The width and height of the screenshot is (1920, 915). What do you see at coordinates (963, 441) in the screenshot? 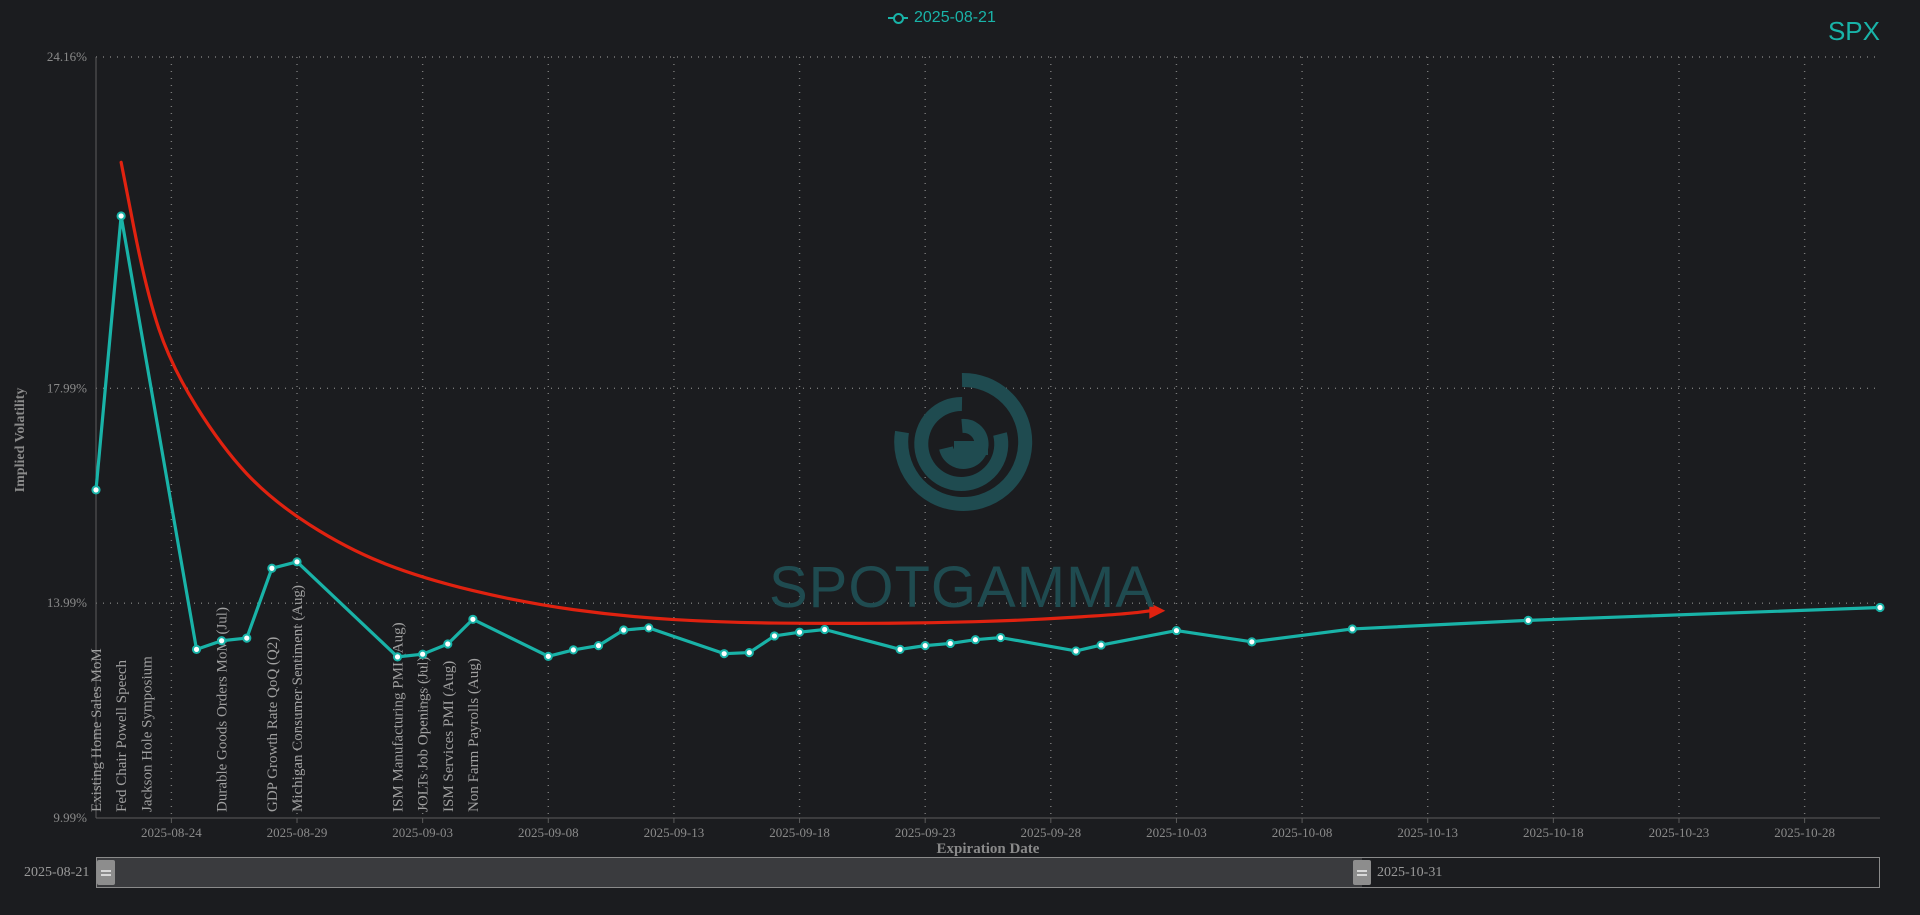
I see `spotgamma-logo-icon` at bounding box center [963, 441].